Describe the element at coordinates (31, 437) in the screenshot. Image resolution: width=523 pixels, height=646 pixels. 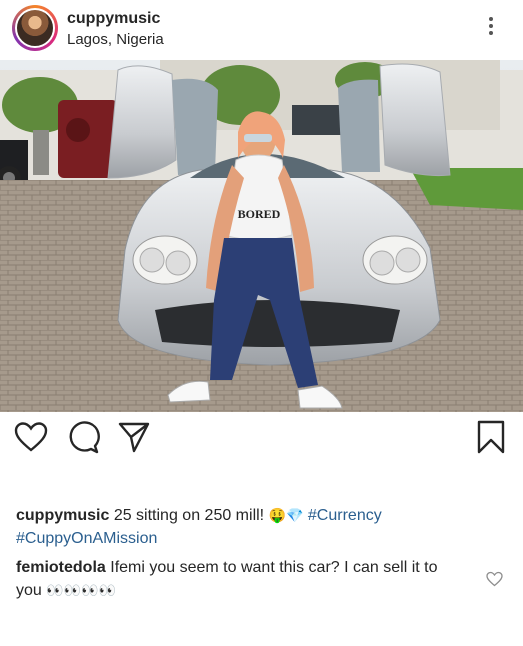
I see `heart-icon` at that location.